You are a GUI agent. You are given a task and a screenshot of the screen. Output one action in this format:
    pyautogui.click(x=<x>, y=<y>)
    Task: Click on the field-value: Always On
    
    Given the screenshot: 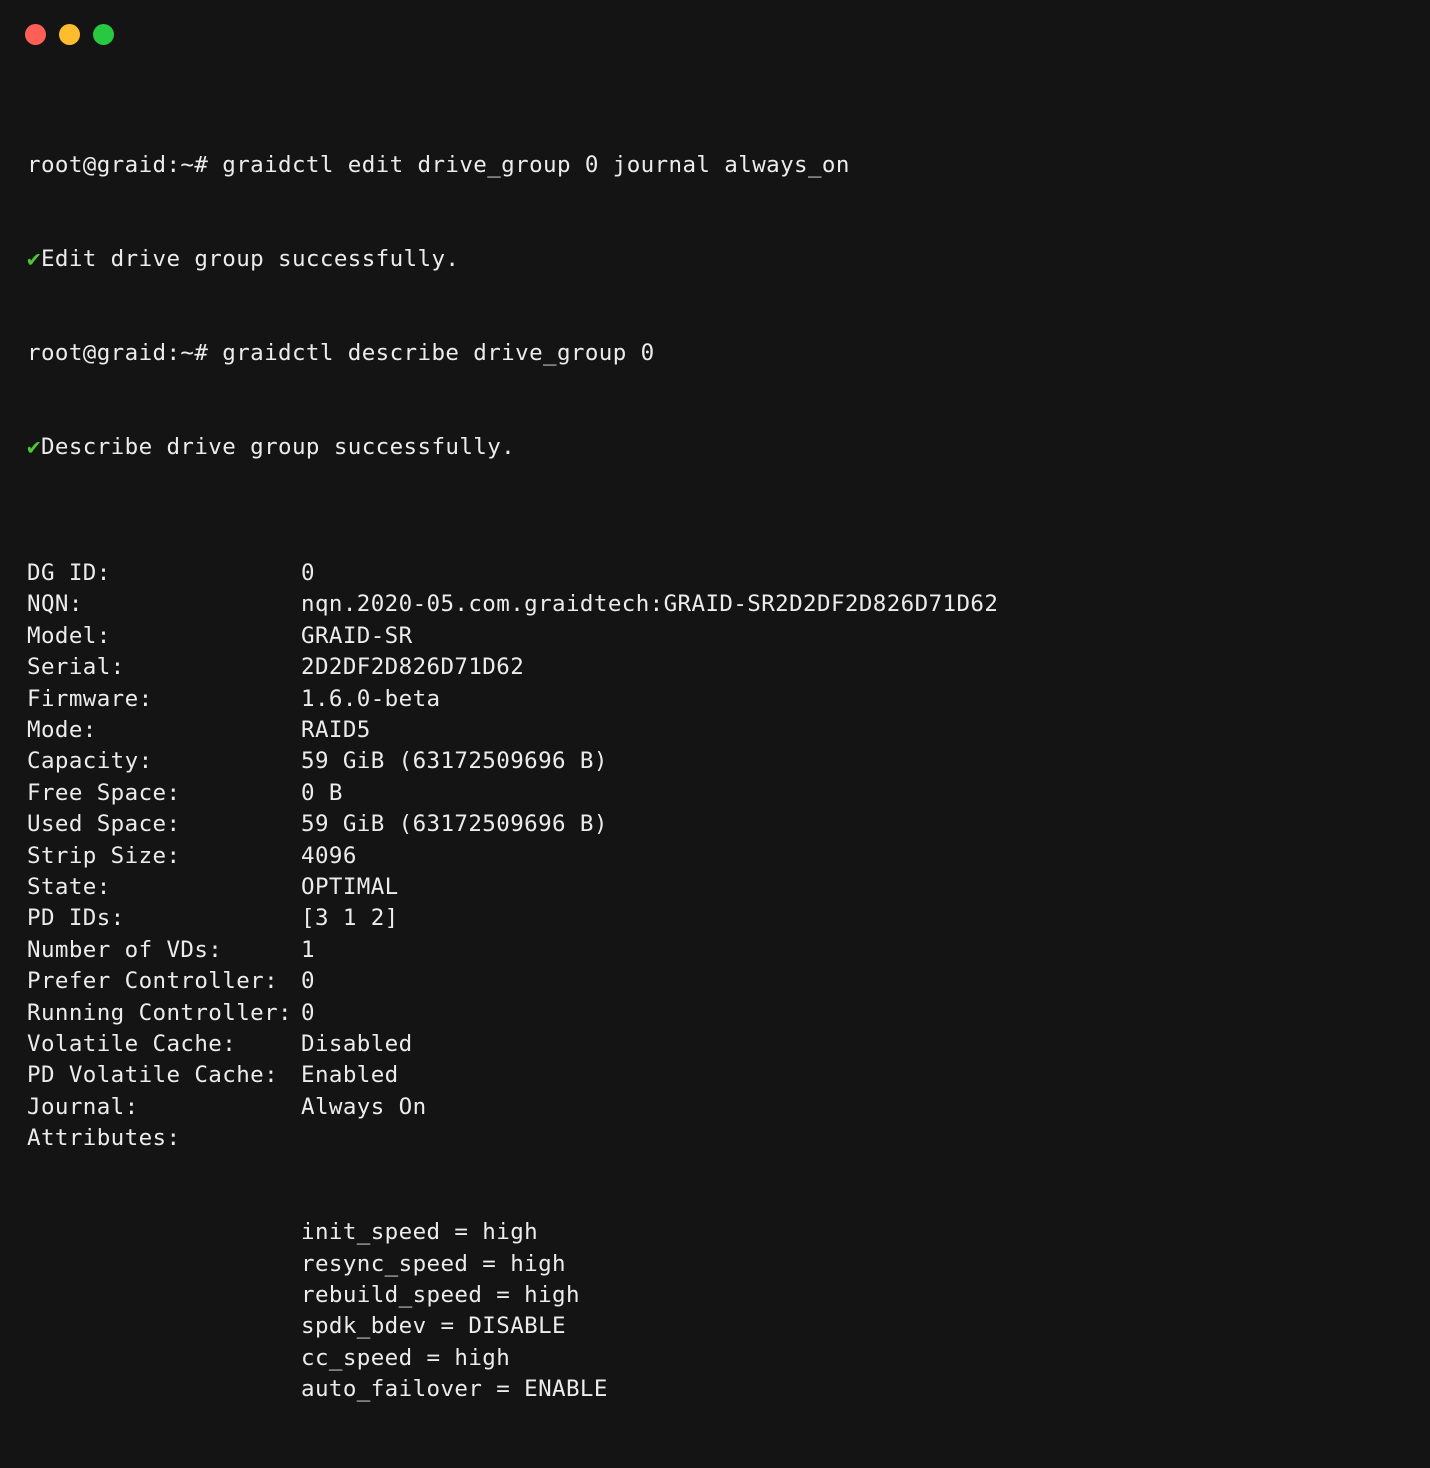 What is the action you would take?
    pyautogui.click(x=364, y=1106)
    